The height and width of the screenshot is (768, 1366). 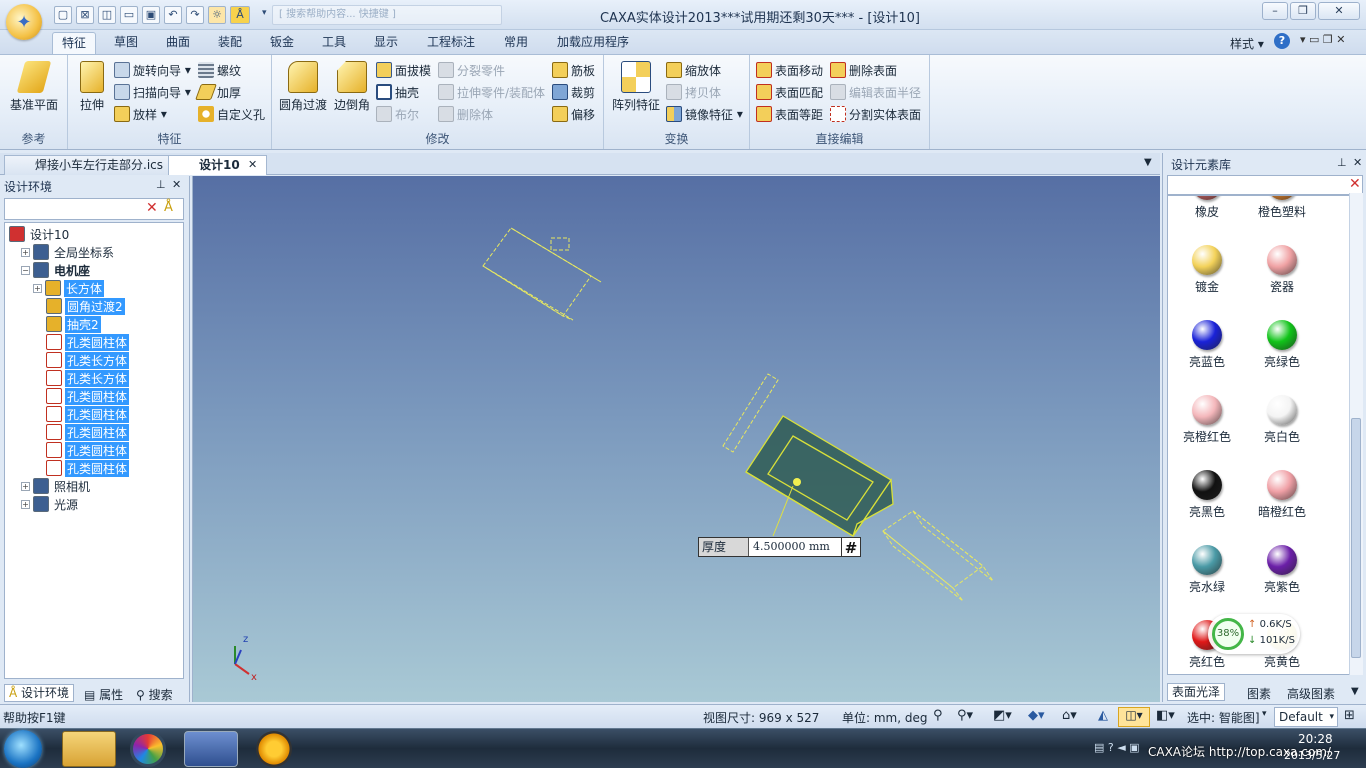 I want to click on library-tabs-dropdown-icon: ▼, so click(x=1355, y=691).